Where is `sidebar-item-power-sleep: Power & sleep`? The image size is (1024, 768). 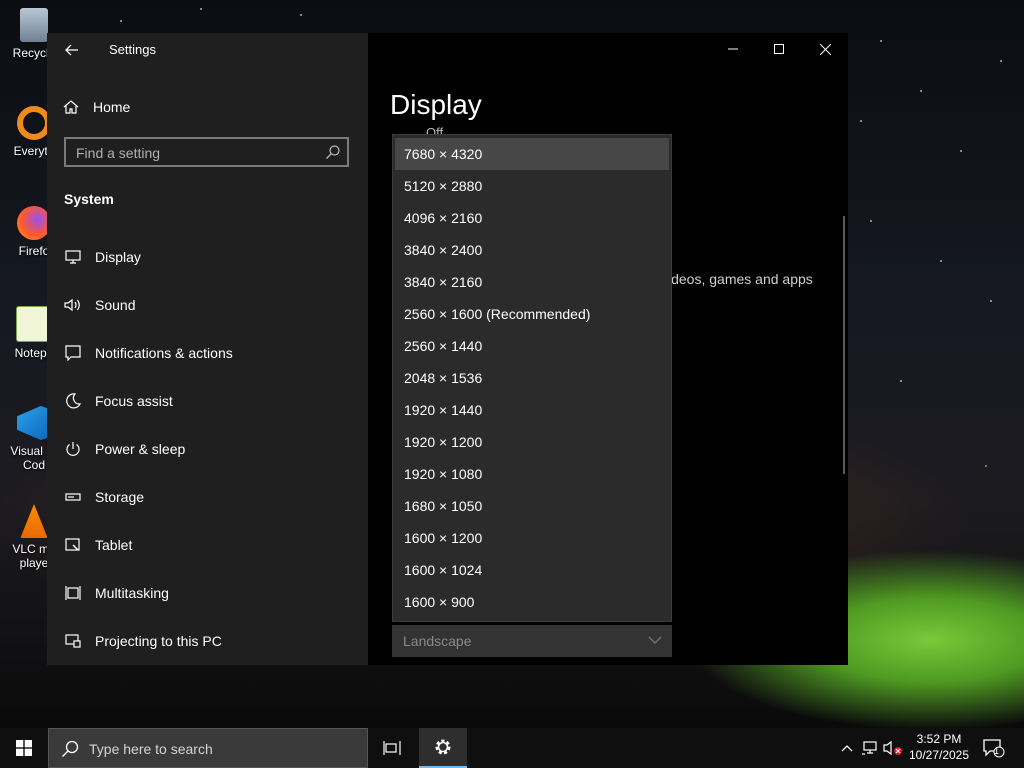
sidebar-item-power-sleep: Power & sleep is located at coordinates (207, 449).